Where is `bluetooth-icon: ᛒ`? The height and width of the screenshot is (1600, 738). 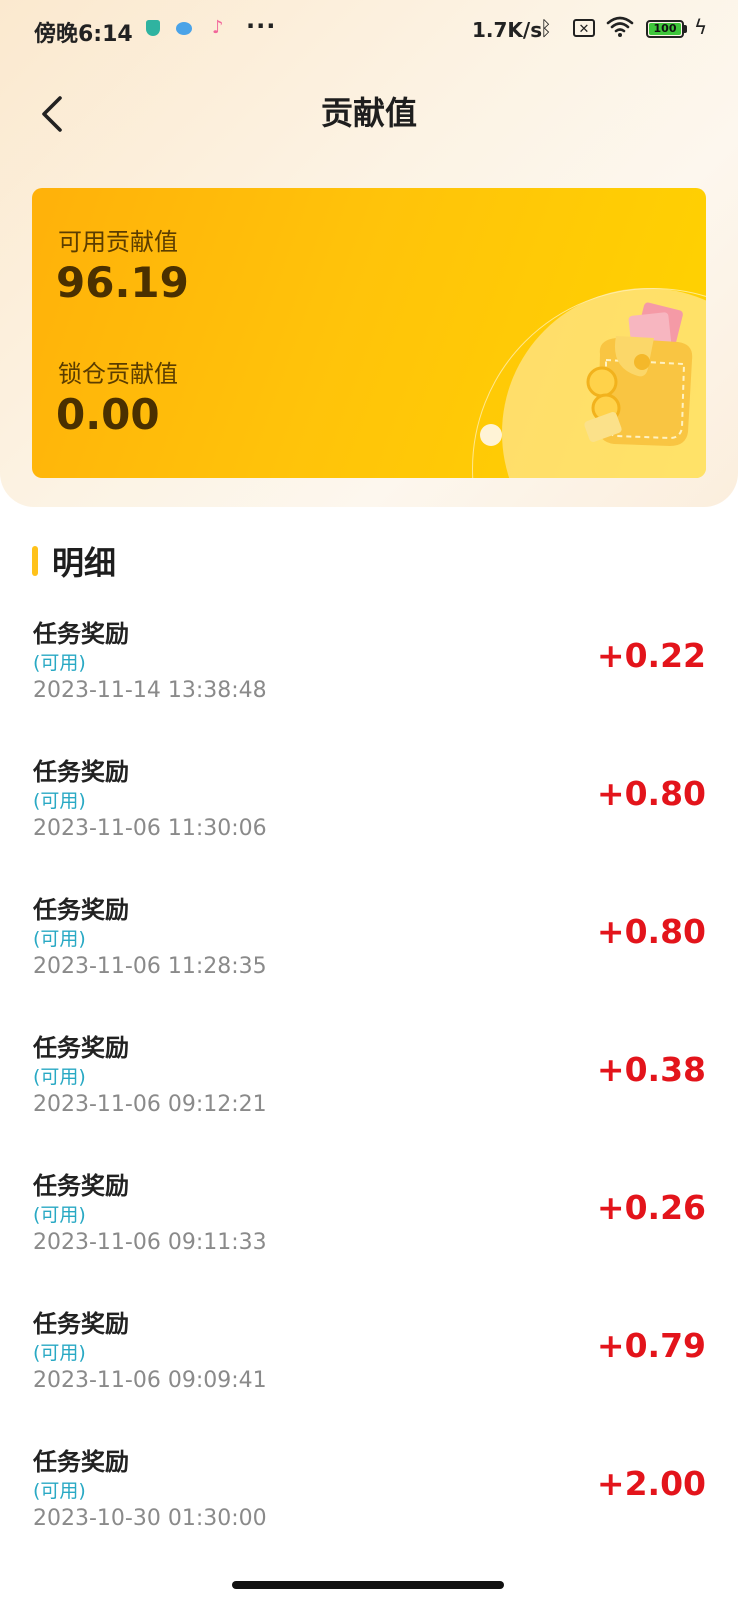 bluetooth-icon: ᛒ is located at coordinates (546, 28).